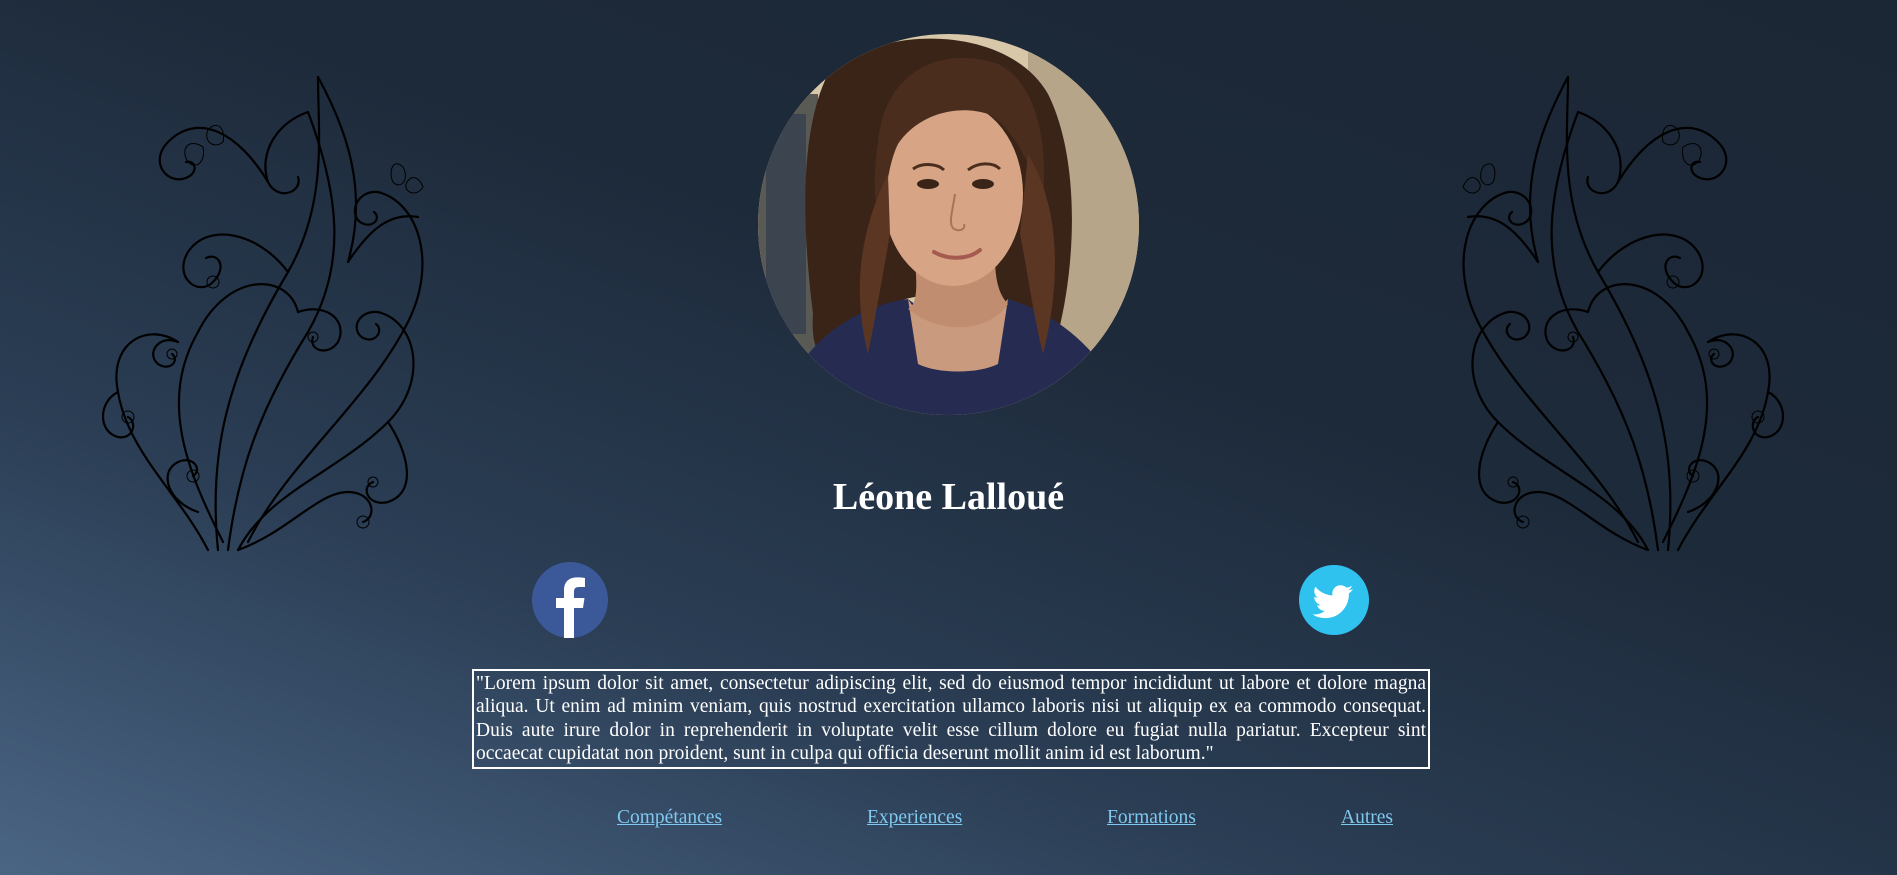 The width and height of the screenshot is (1897, 875). What do you see at coordinates (1151, 818) in the screenshot?
I see `nav-link-formations: Formations` at bounding box center [1151, 818].